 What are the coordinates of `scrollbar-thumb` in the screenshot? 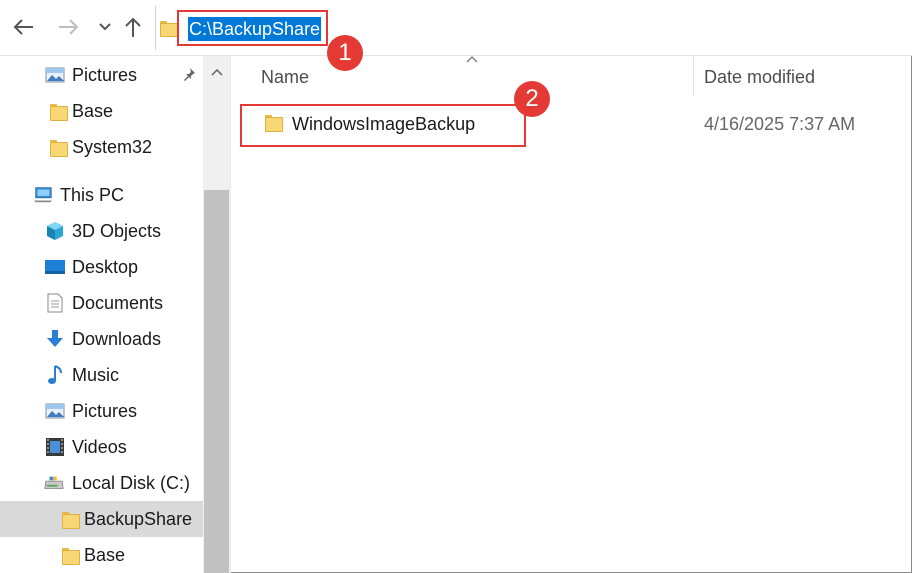 It's located at (216, 381).